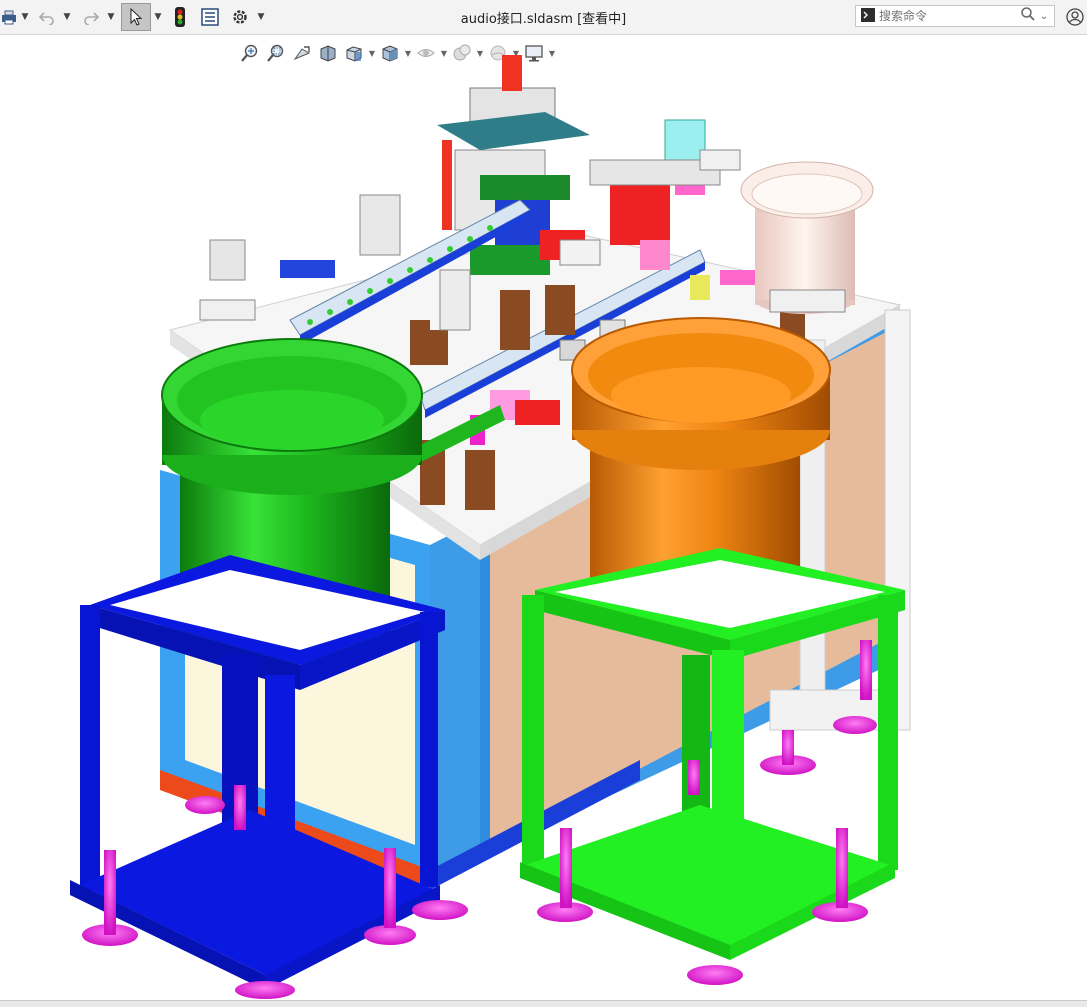  Describe the element at coordinates (868, 16) in the screenshot. I see `command-prompt-icon` at that location.